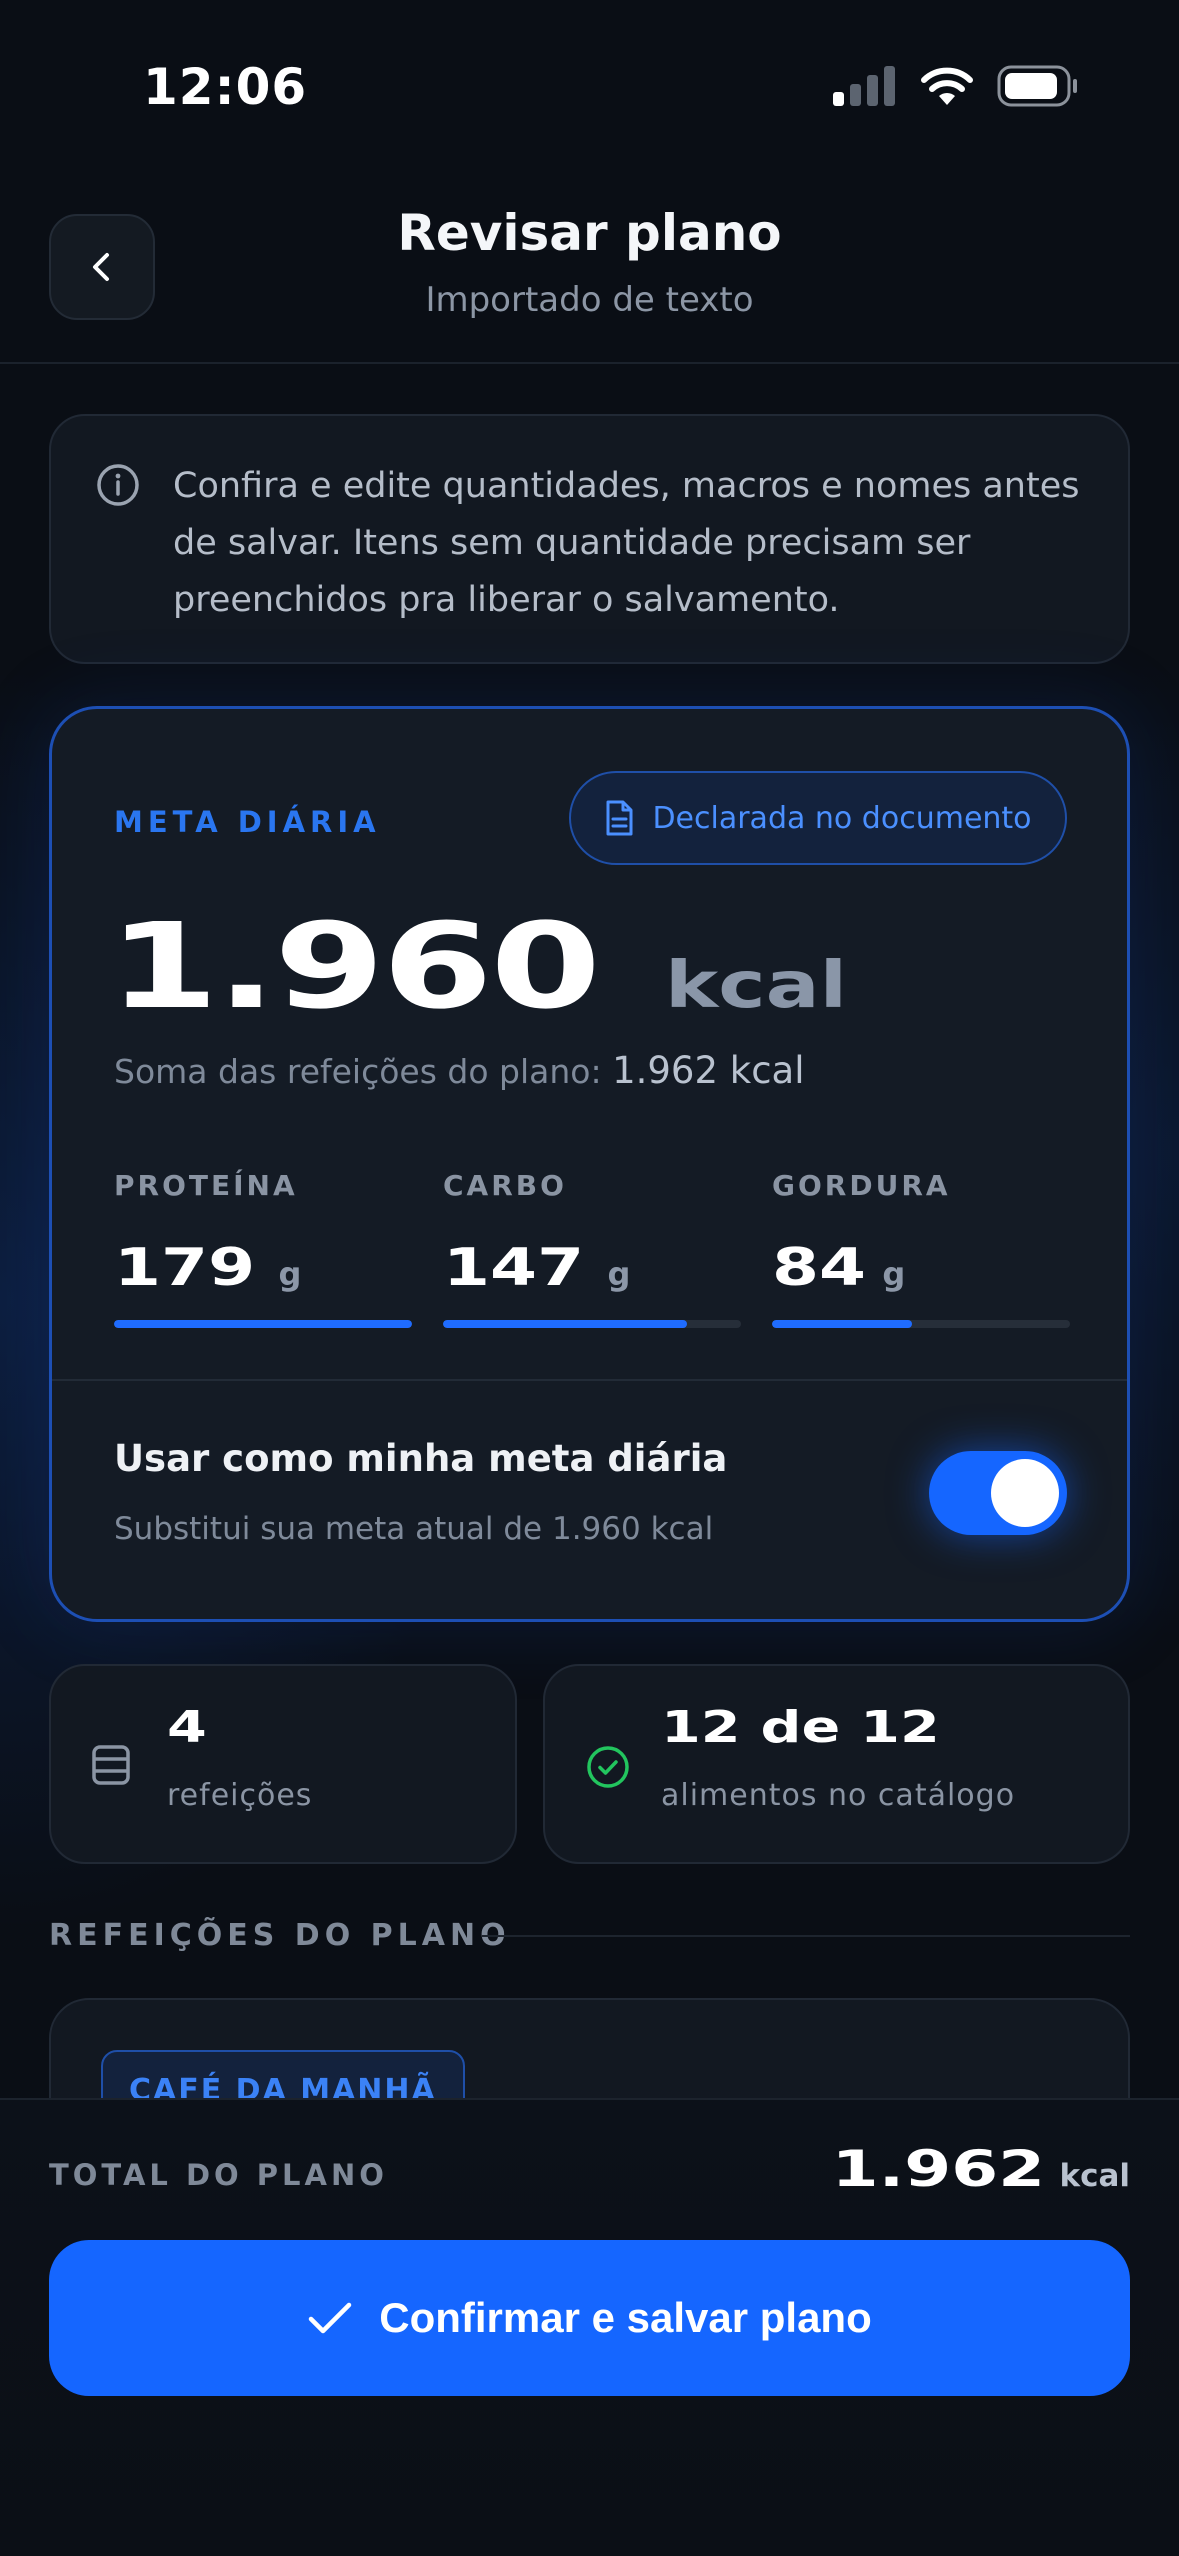 This screenshot has height=2556, width=1179. Describe the element at coordinates (111, 1765) in the screenshot. I see `list-icon` at that location.